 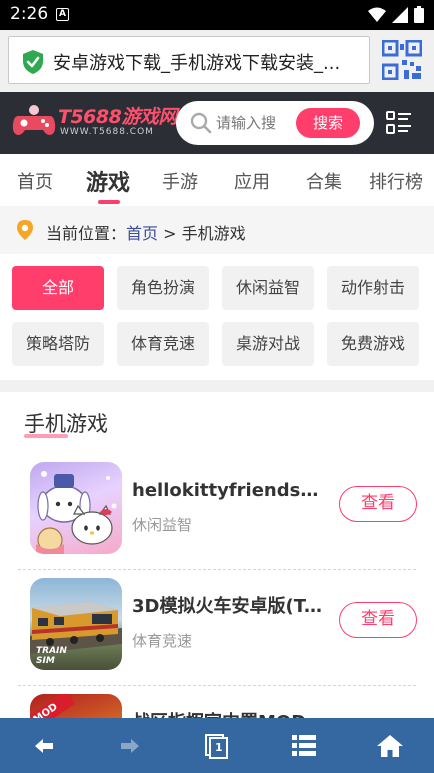 What do you see at coordinates (373, 344) in the screenshot?
I see `filter-free-games: 免费游戏` at bounding box center [373, 344].